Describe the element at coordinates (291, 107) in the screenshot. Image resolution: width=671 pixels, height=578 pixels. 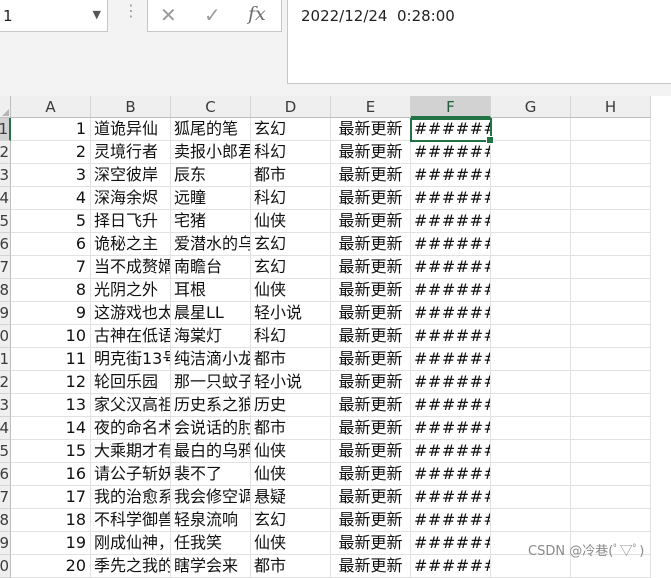
I see `column-header-d: D` at that location.